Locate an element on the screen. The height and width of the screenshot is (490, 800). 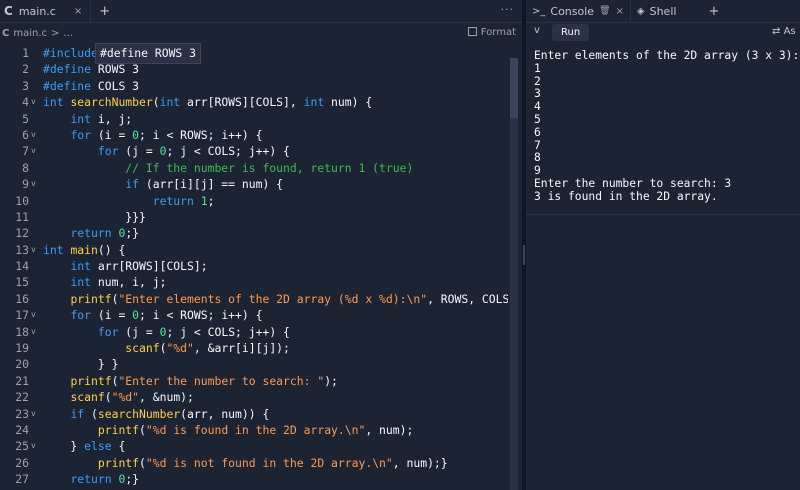
code-line: 27 return 0;} is located at coordinates (254, 479).